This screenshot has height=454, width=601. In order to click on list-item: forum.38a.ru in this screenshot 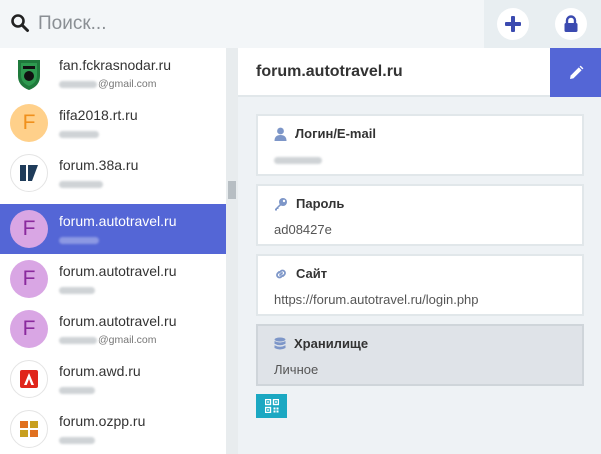, I will do `click(113, 173)`.